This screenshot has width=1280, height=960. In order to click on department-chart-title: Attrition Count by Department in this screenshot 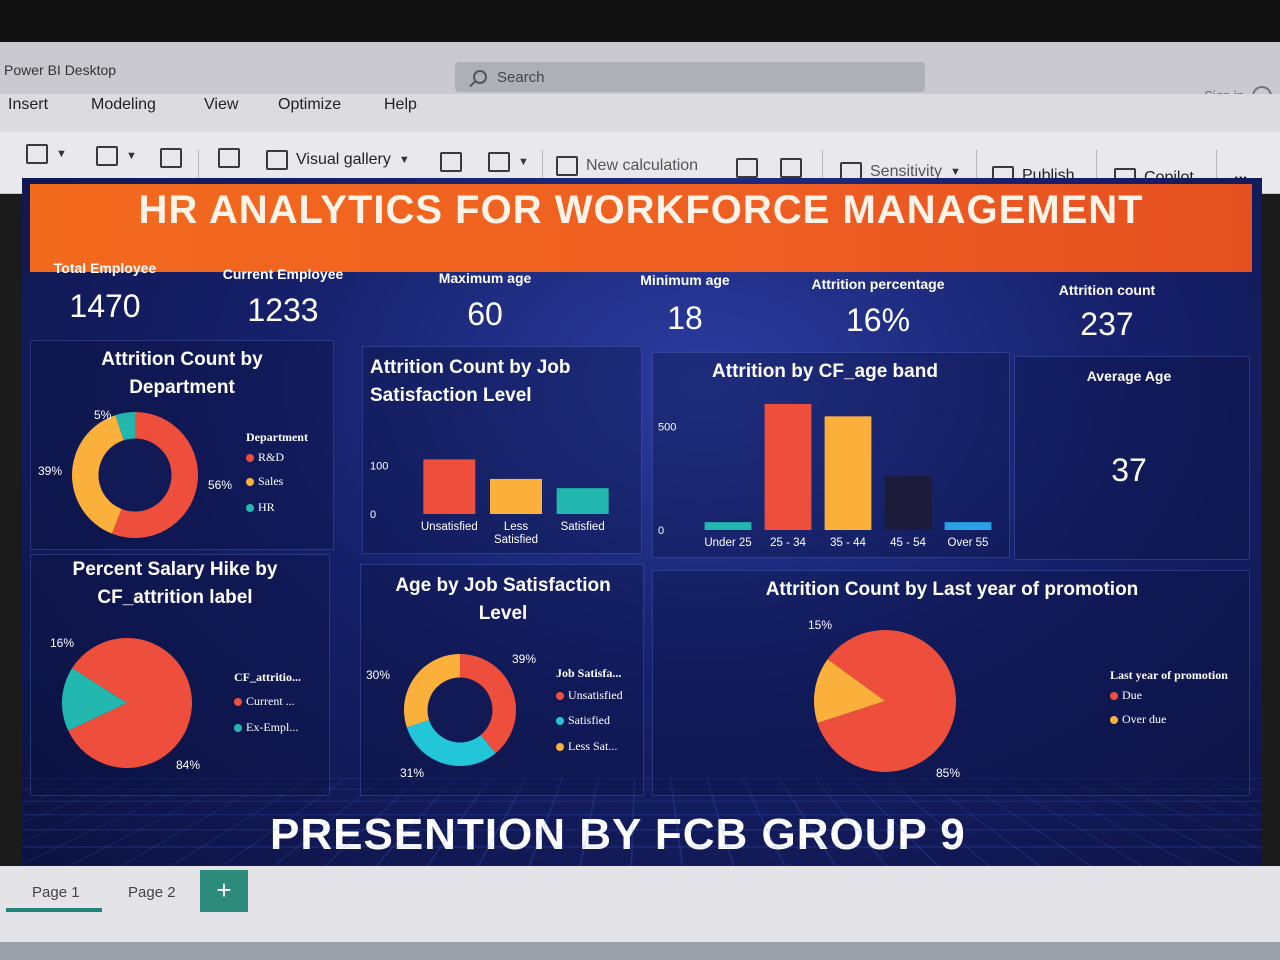, I will do `click(182, 373)`.